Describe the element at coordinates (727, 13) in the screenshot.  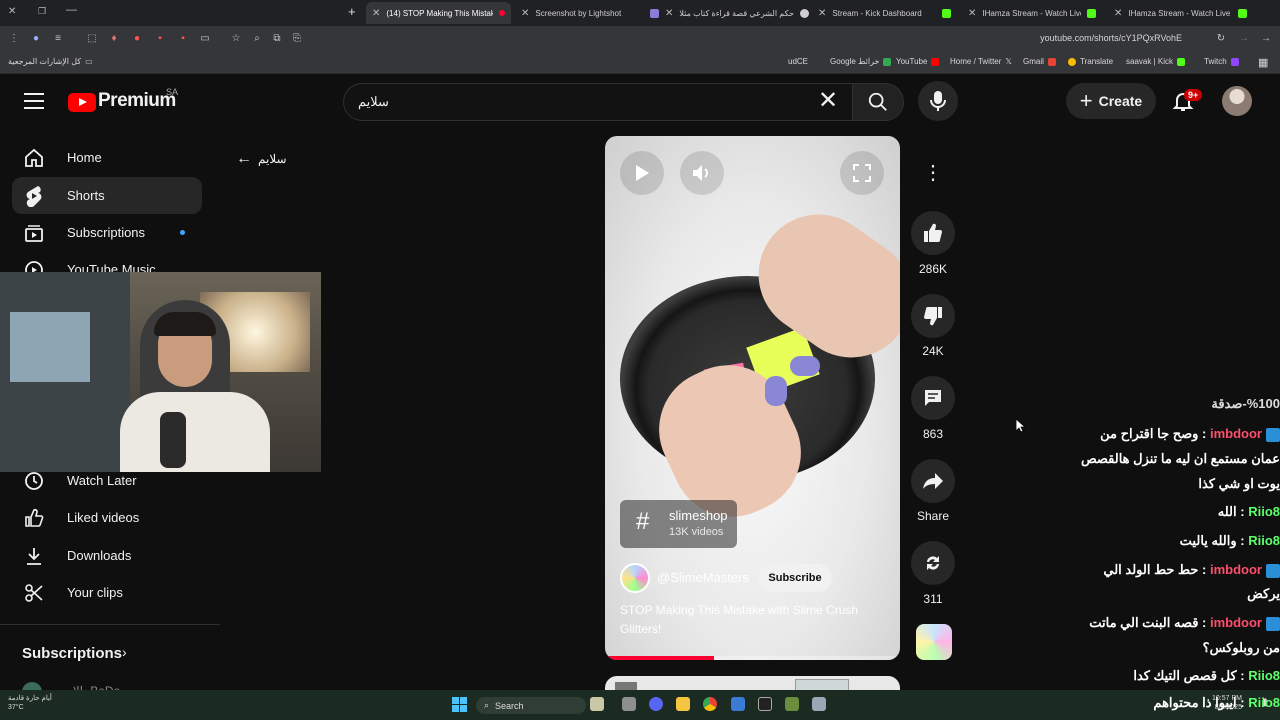
I see `tab-arabic-article: ✕ حكم الشرعي قصة قراءة كتاب مثلا` at that location.